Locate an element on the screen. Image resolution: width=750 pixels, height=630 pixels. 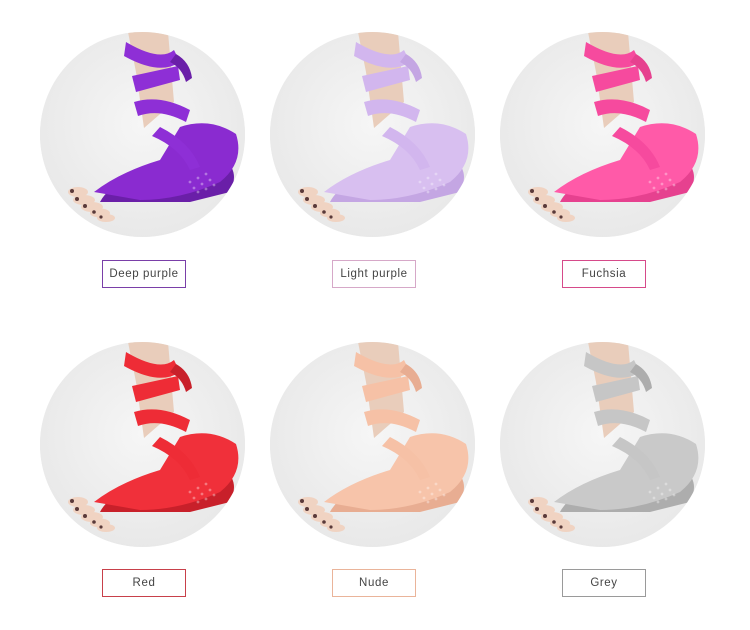
color-label: Fuchsia is located at coordinates (604, 274).